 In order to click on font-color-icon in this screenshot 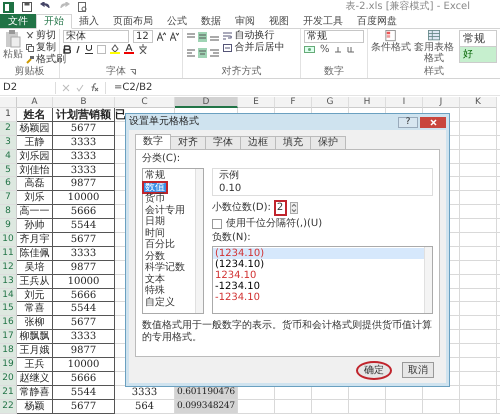, I will do `click(129, 49)`.